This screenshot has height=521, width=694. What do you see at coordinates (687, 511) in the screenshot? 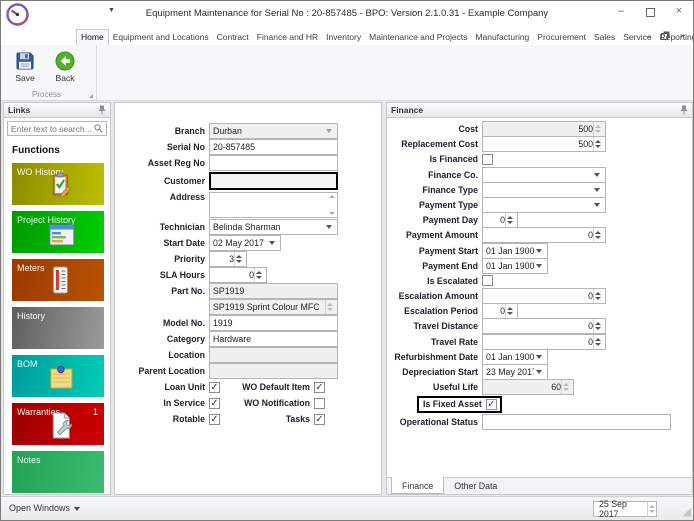
I see `resize-grip-icon: ◢` at bounding box center [687, 511].